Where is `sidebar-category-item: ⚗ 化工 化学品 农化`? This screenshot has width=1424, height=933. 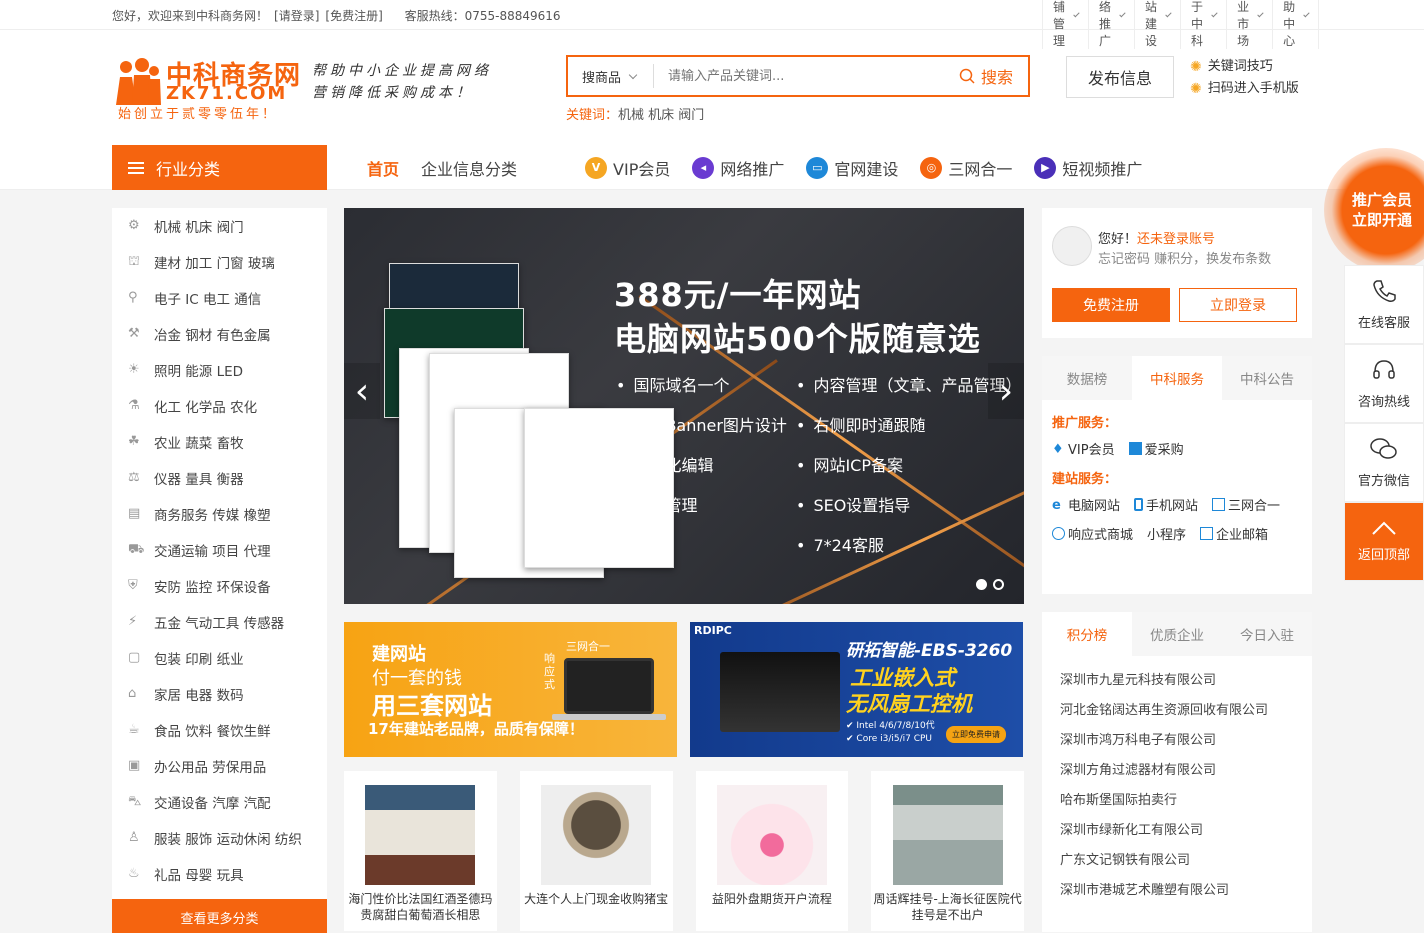
sidebar-category-item: ⚗ 化工 化学品 农化 is located at coordinates (219, 406).